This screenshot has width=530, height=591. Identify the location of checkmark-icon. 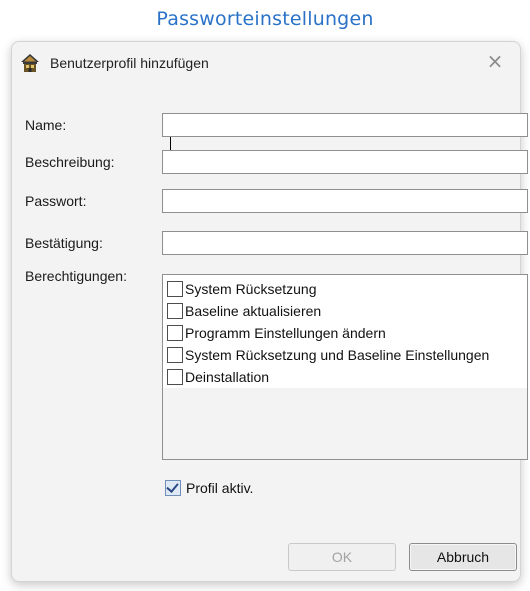
(172, 486).